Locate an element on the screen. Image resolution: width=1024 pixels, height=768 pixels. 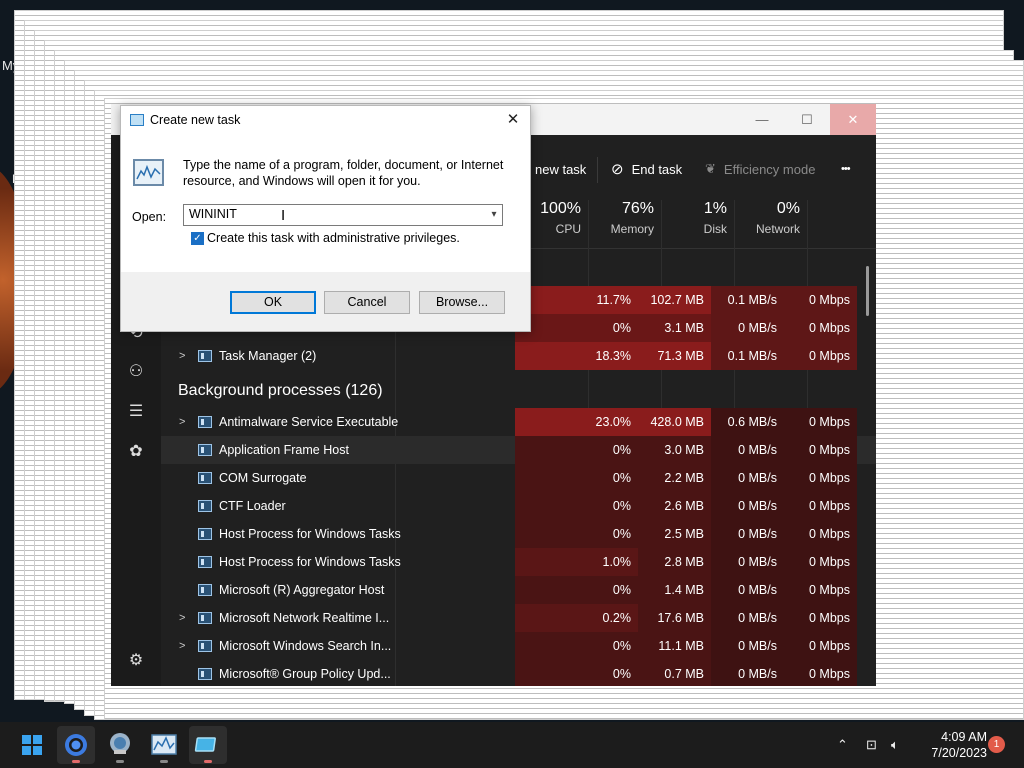
volume-icon: 🔈︎ is located at coordinates (901, 745).